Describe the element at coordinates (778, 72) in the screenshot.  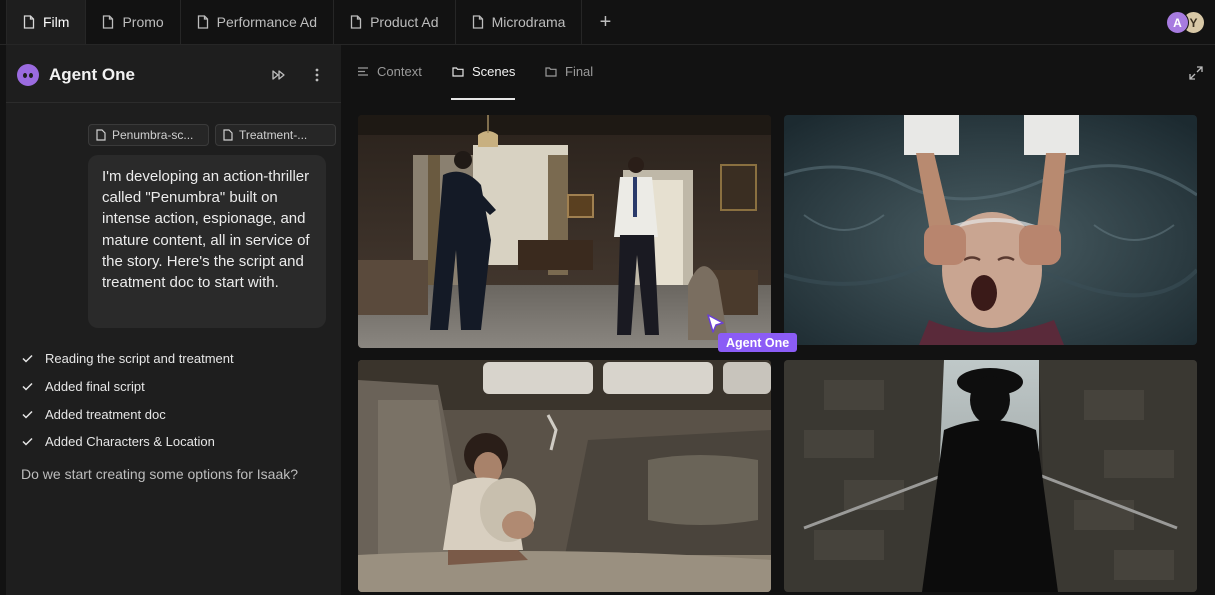
I see `canvas-tabs: Context Scenes Final` at that location.